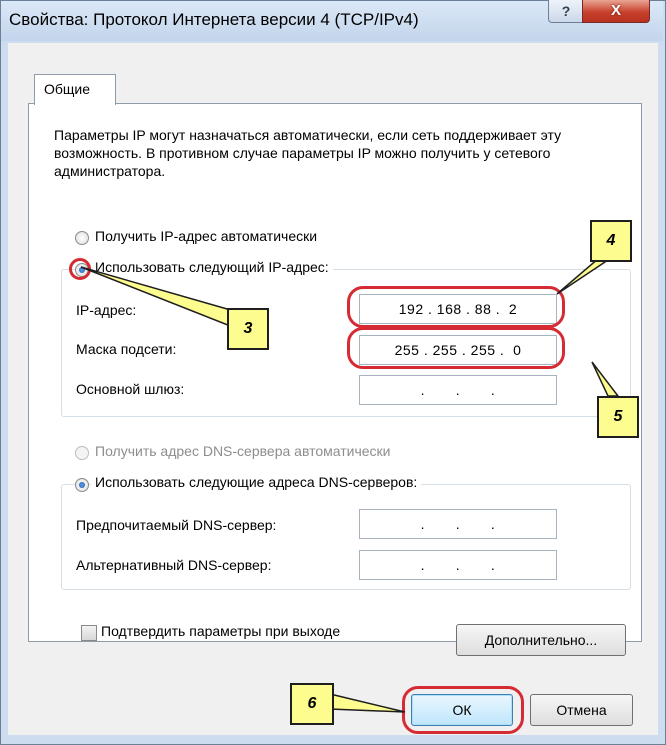 The height and width of the screenshot is (745, 666). I want to click on label-gateway: Основной шлюз:, so click(130, 389).